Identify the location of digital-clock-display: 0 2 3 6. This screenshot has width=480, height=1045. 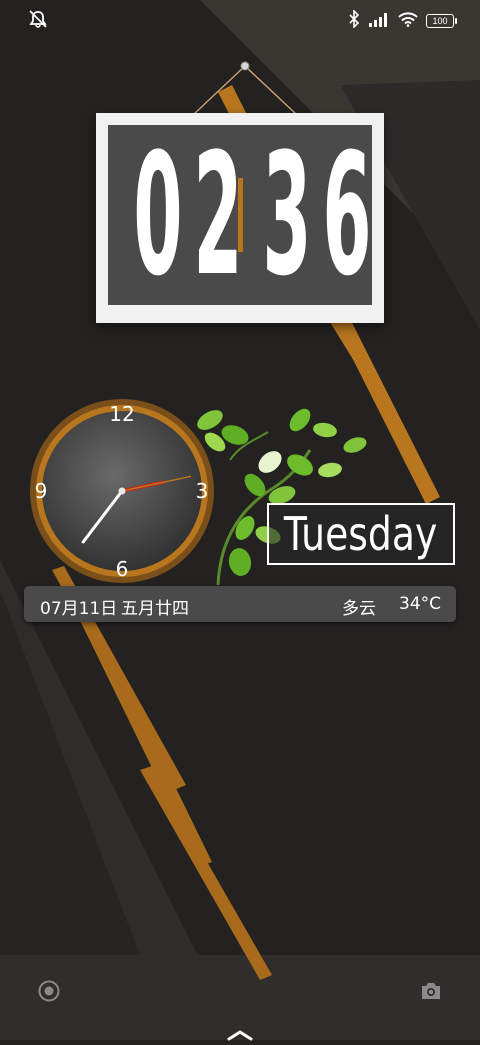
(240, 215).